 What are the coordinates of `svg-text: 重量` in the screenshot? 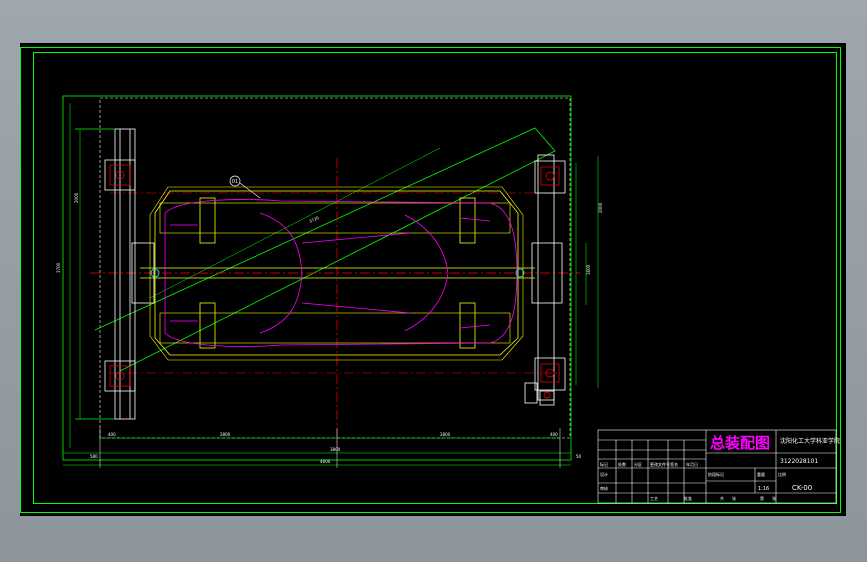 It's located at (761, 474).